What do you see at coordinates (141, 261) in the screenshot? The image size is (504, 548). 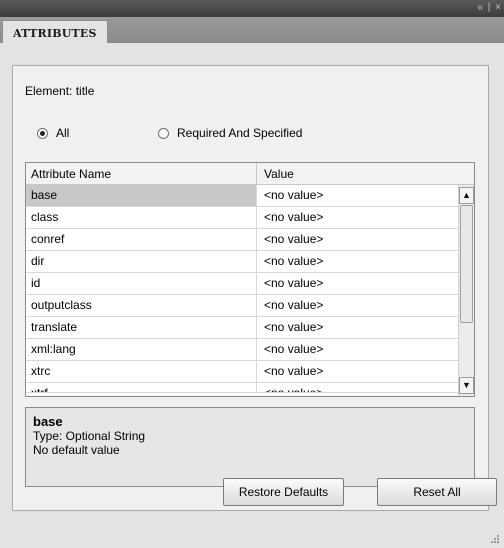 I see `attribute-name-cell: dir` at bounding box center [141, 261].